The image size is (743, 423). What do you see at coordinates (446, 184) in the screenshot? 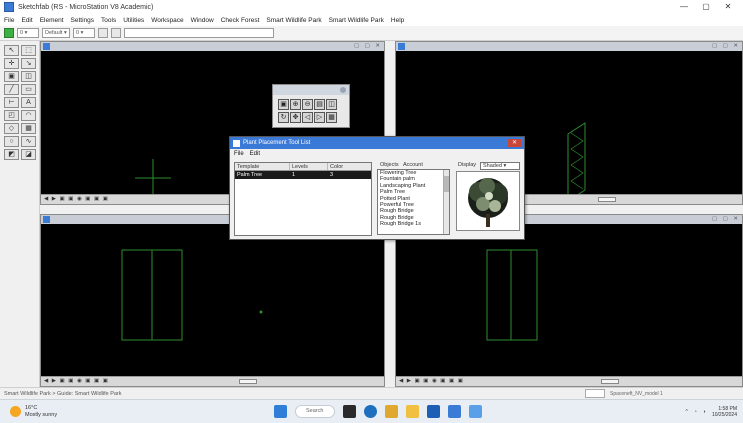
I see `objects-scroll-thumb` at bounding box center [446, 184].